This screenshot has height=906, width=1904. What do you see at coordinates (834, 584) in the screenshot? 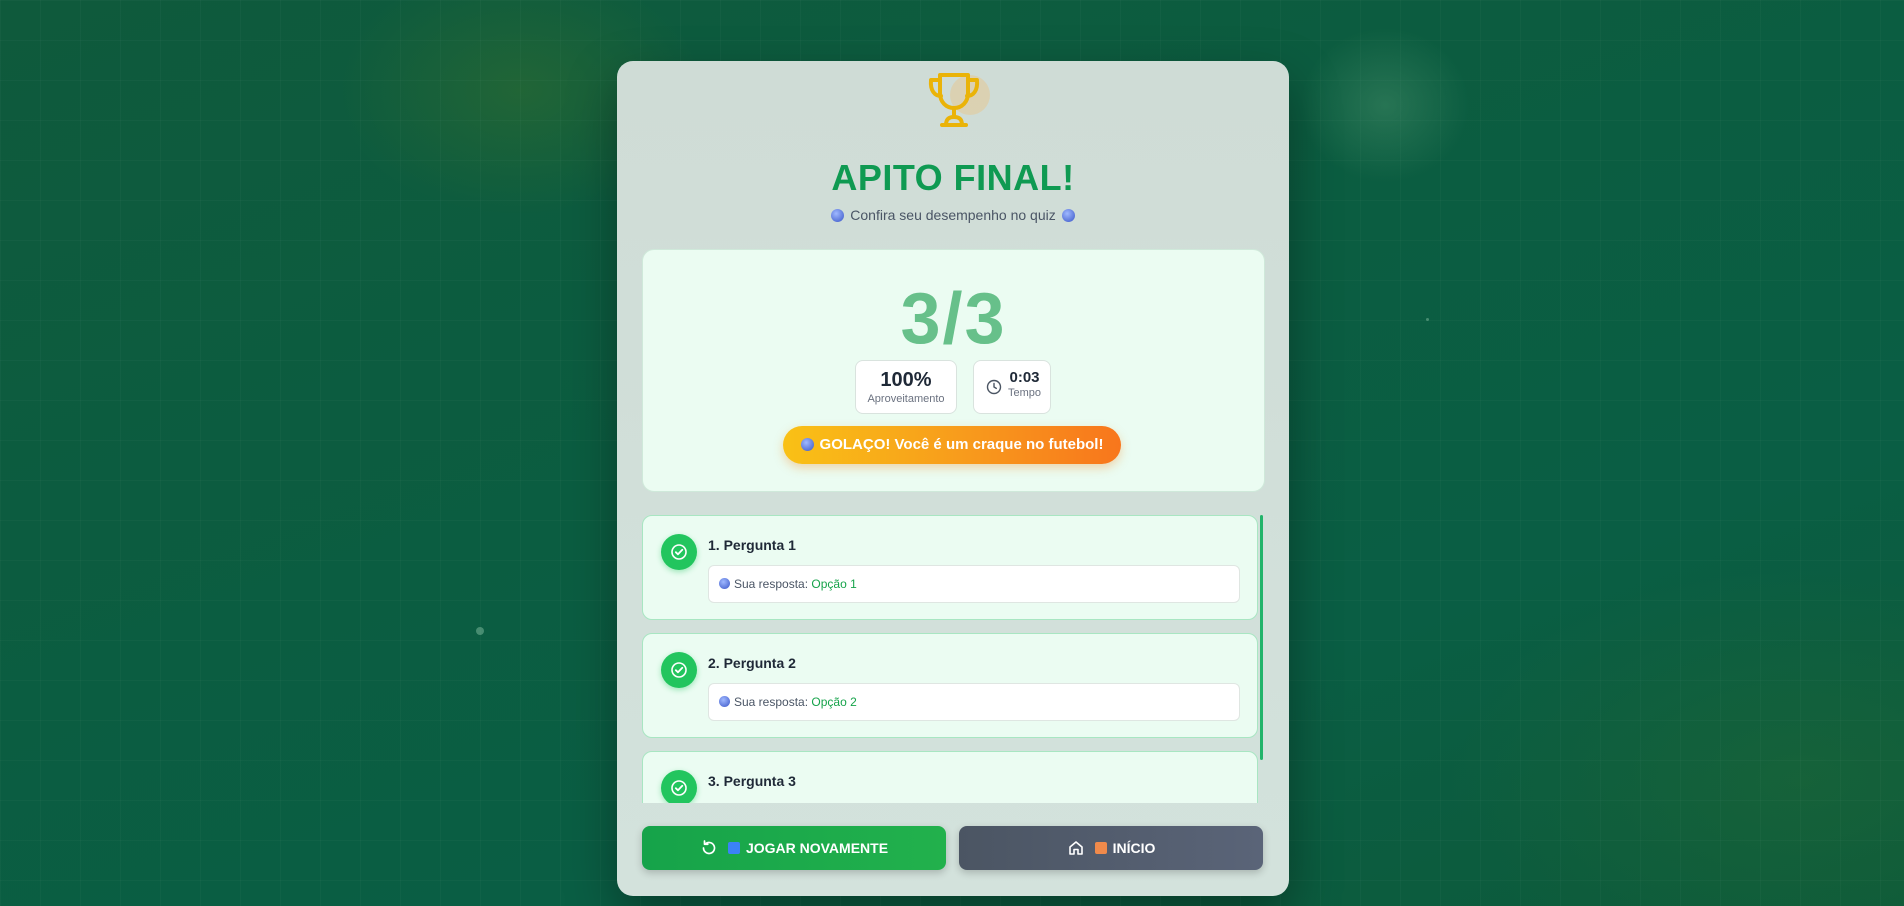
I see `answer-value: Opção 1` at bounding box center [834, 584].